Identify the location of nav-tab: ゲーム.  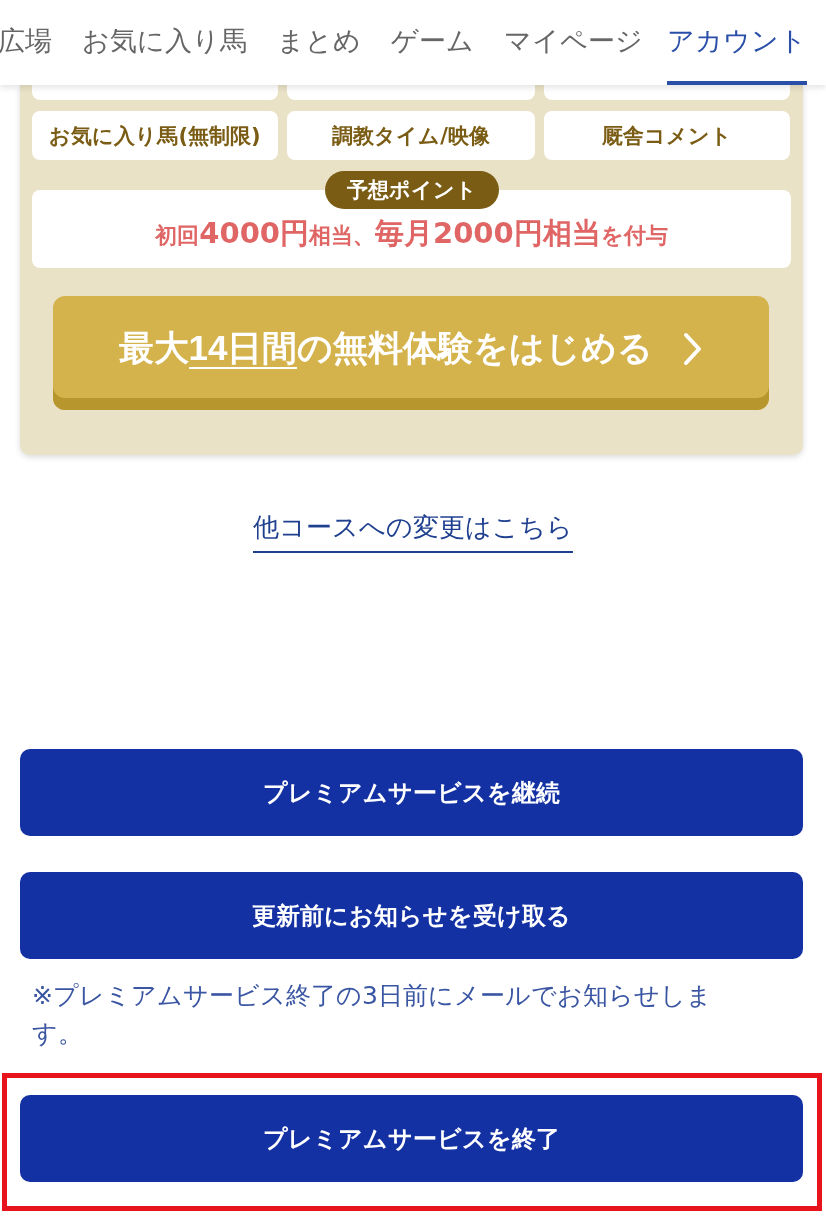
(432, 42).